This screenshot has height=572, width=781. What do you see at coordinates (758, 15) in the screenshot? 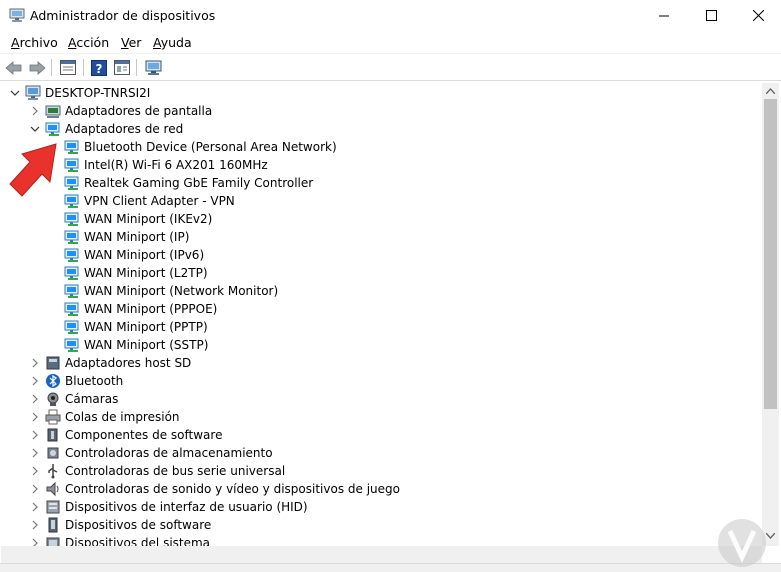
I see `close-button` at bounding box center [758, 15].